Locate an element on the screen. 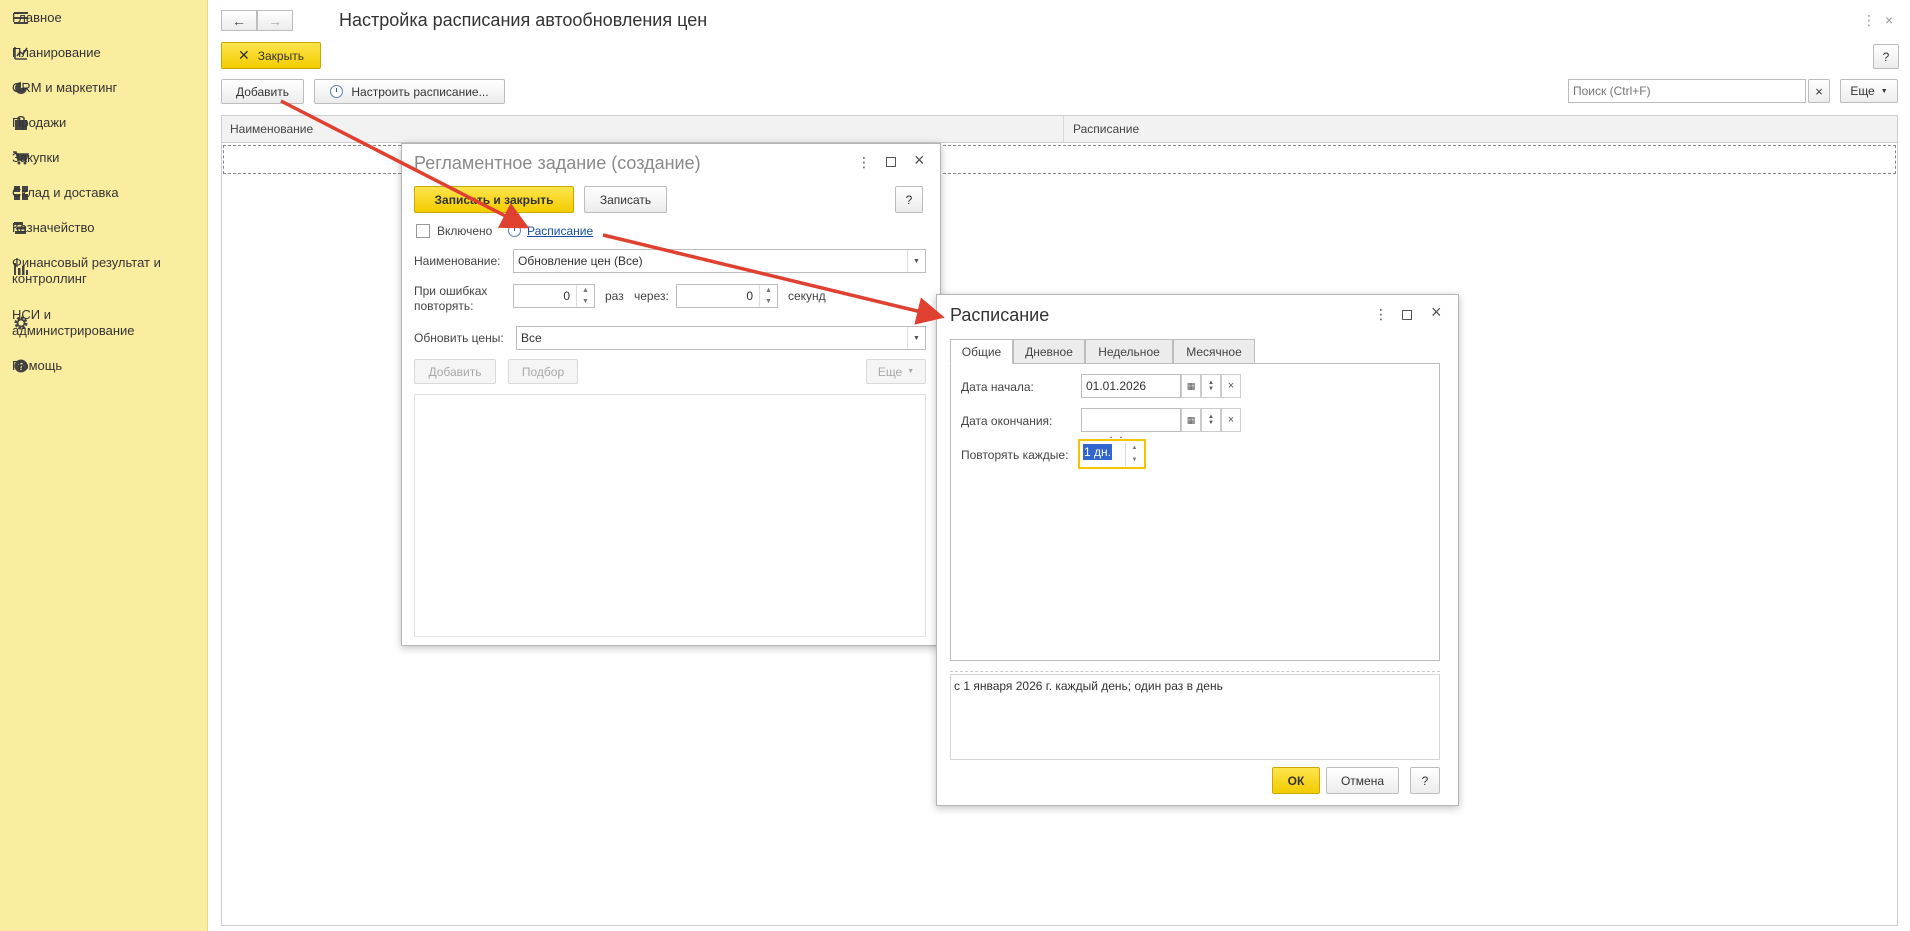  sidebar-item-label: Склад и доставка is located at coordinates (65, 192).